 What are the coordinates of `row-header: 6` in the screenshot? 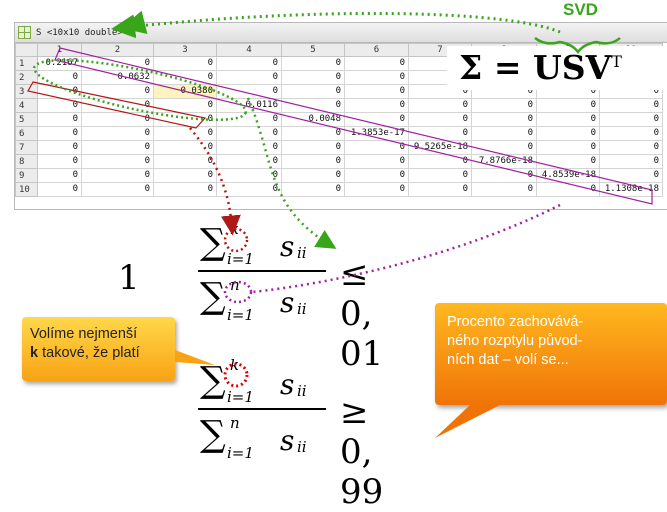 It's located at (26, 133).